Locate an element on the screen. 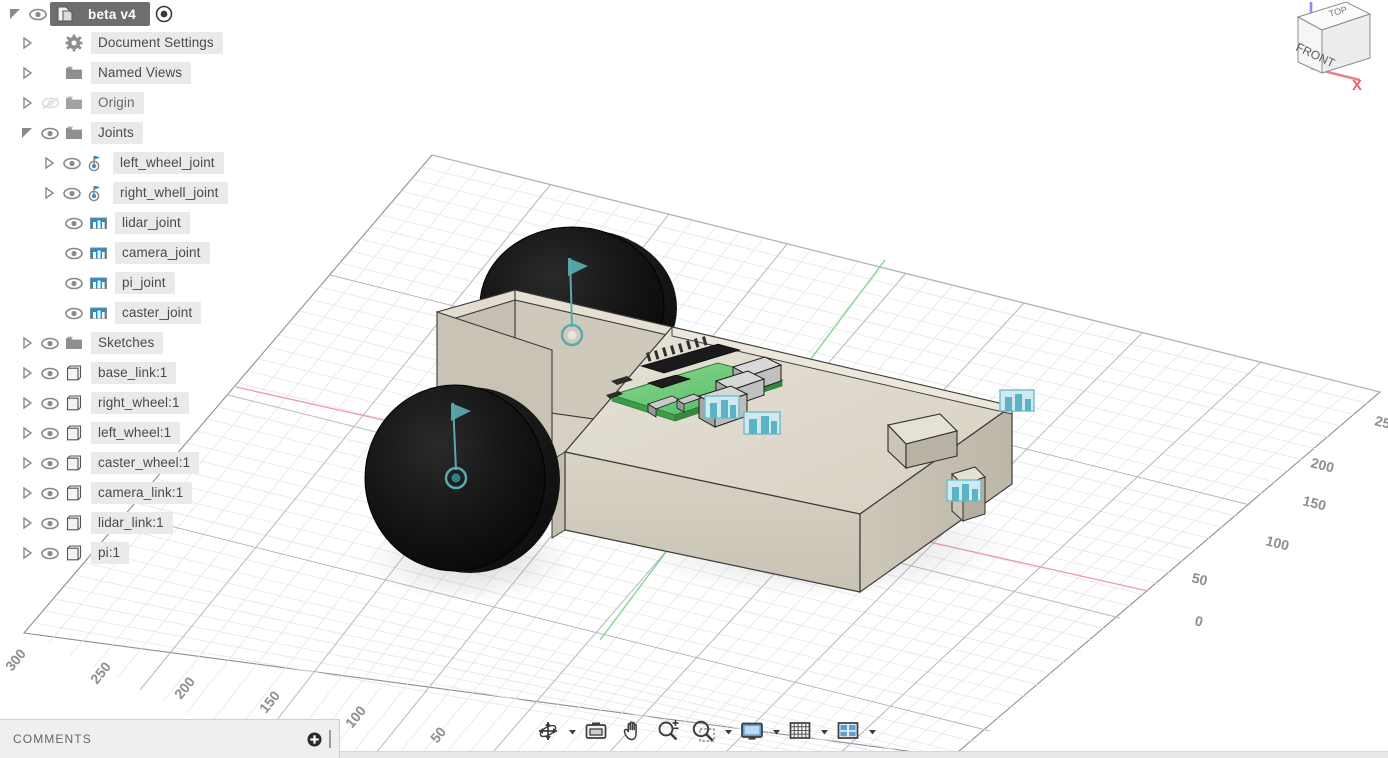 This screenshot has width=1388, height=758. orbit-icon is located at coordinates (548, 731).